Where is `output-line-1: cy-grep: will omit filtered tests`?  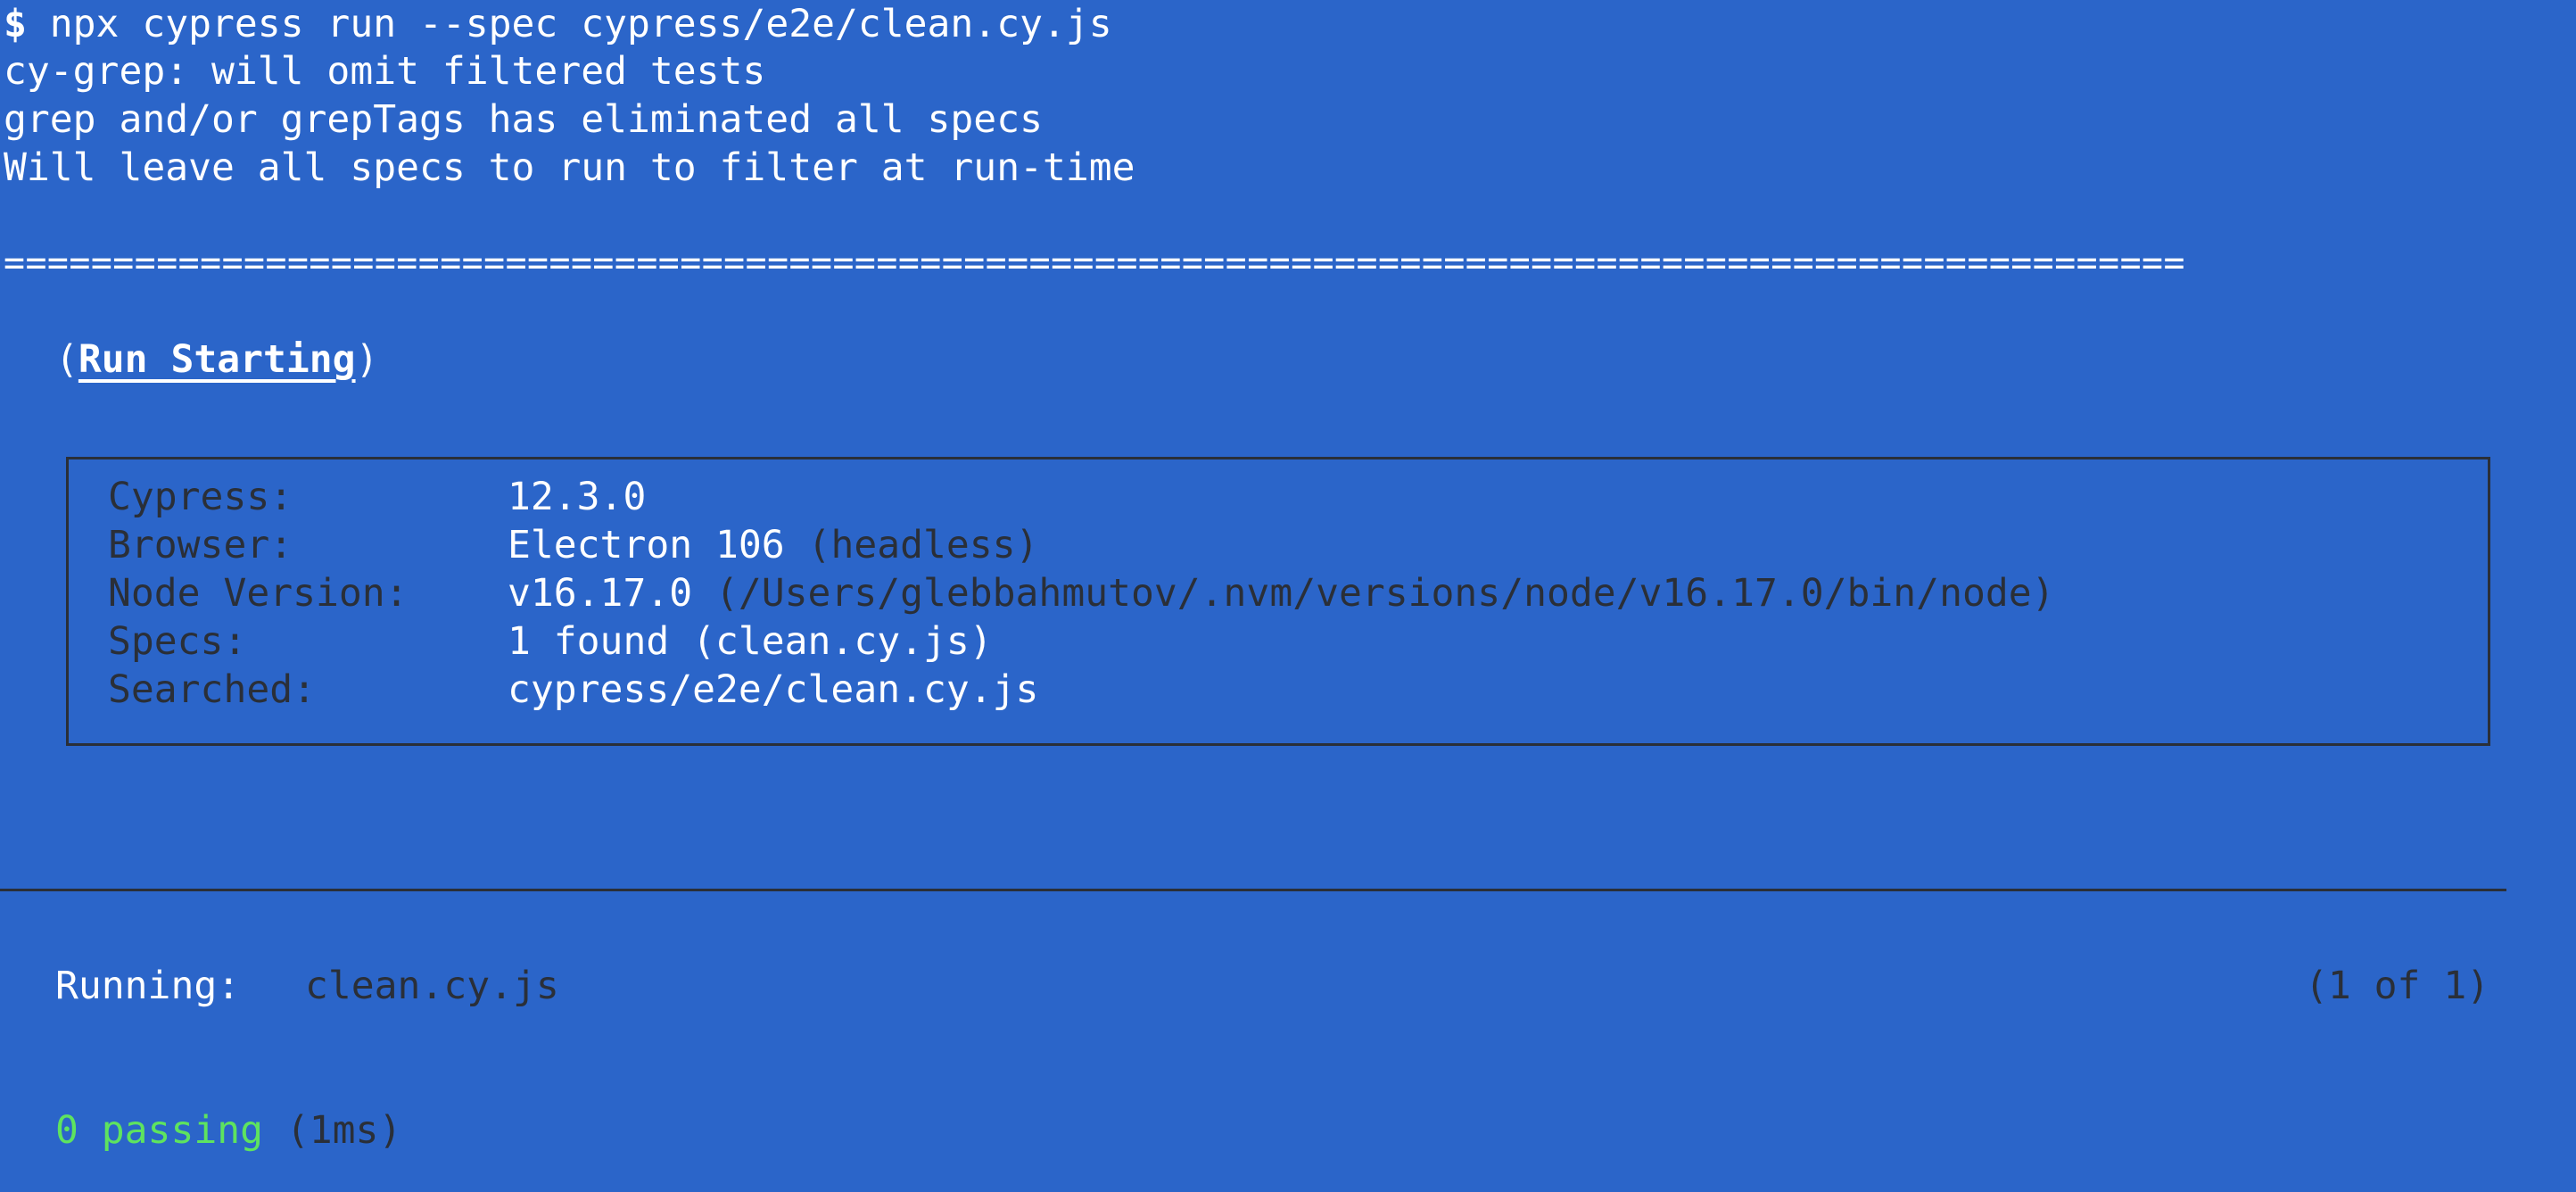
output-line-1: cy-grep: will omit filtered tests is located at coordinates (385, 72).